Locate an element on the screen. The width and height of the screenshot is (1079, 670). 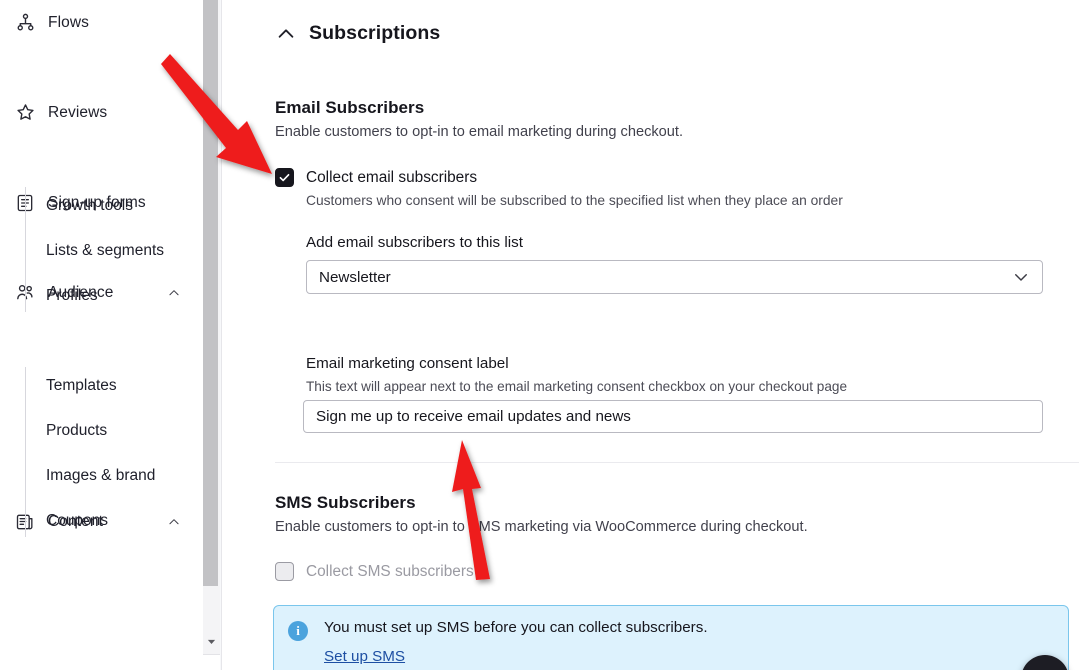
email-list-select: Newsletter is located at coordinates (674, 277).